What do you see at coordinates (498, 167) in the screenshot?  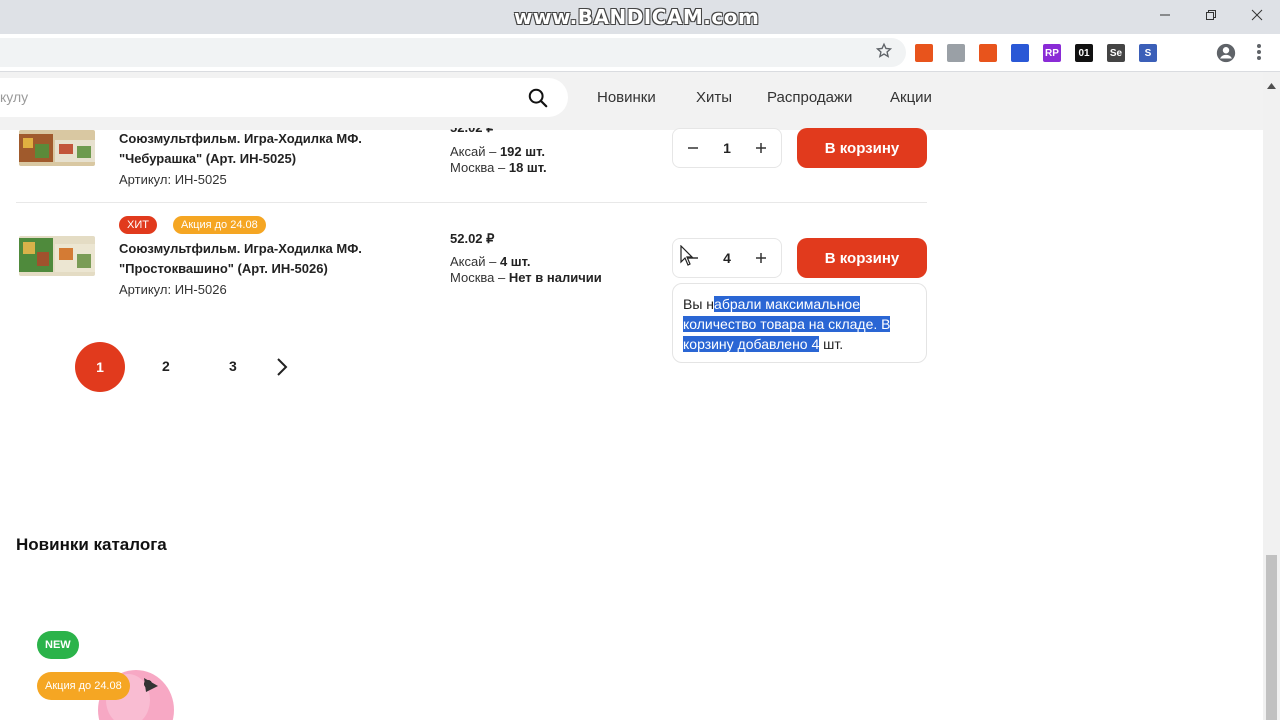 I see `stock-moscow: Москва – 18 шт.` at bounding box center [498, 167].